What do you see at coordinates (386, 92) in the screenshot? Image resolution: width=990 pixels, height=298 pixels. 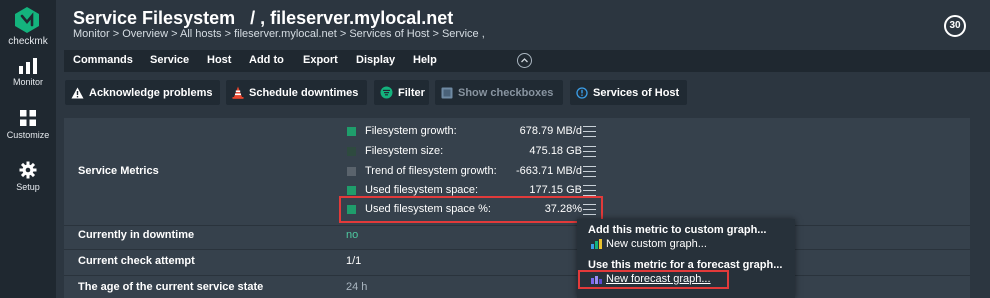 I see `filter-icon` at bounding box center [386, 92].